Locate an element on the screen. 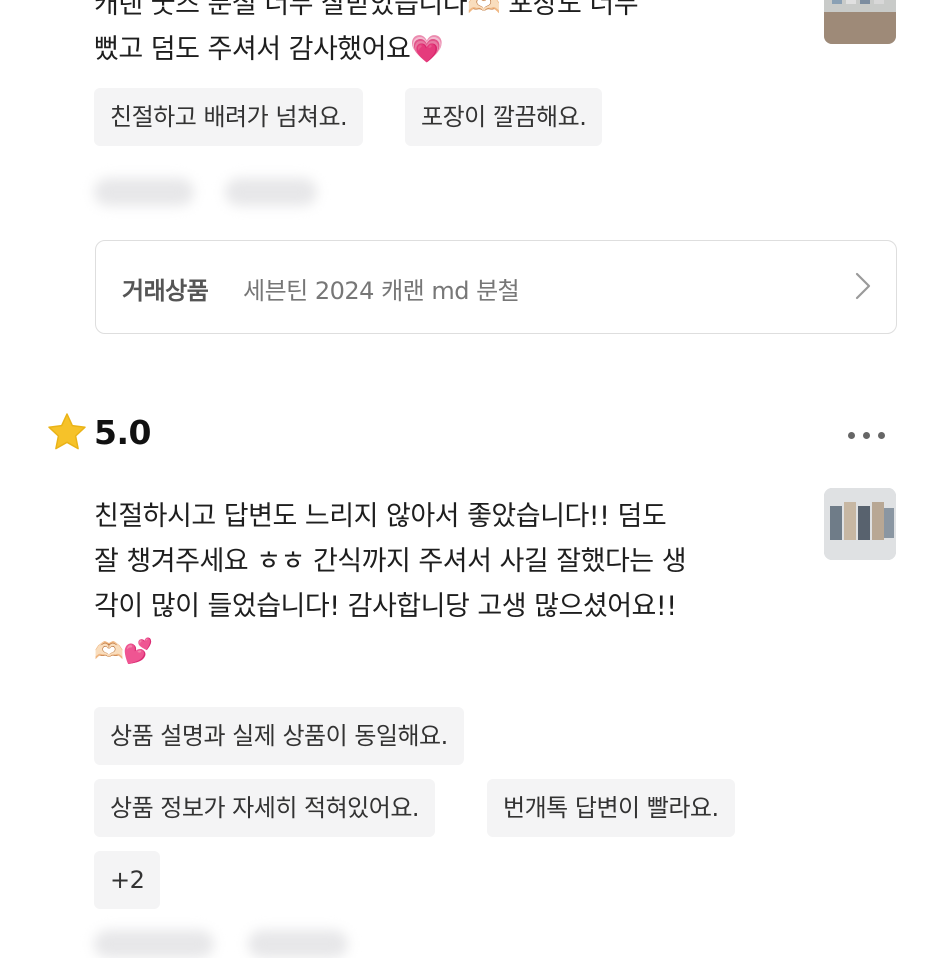  review-tag: 번개톡 답변이 빨라요. is located at coordinates (611, 808).